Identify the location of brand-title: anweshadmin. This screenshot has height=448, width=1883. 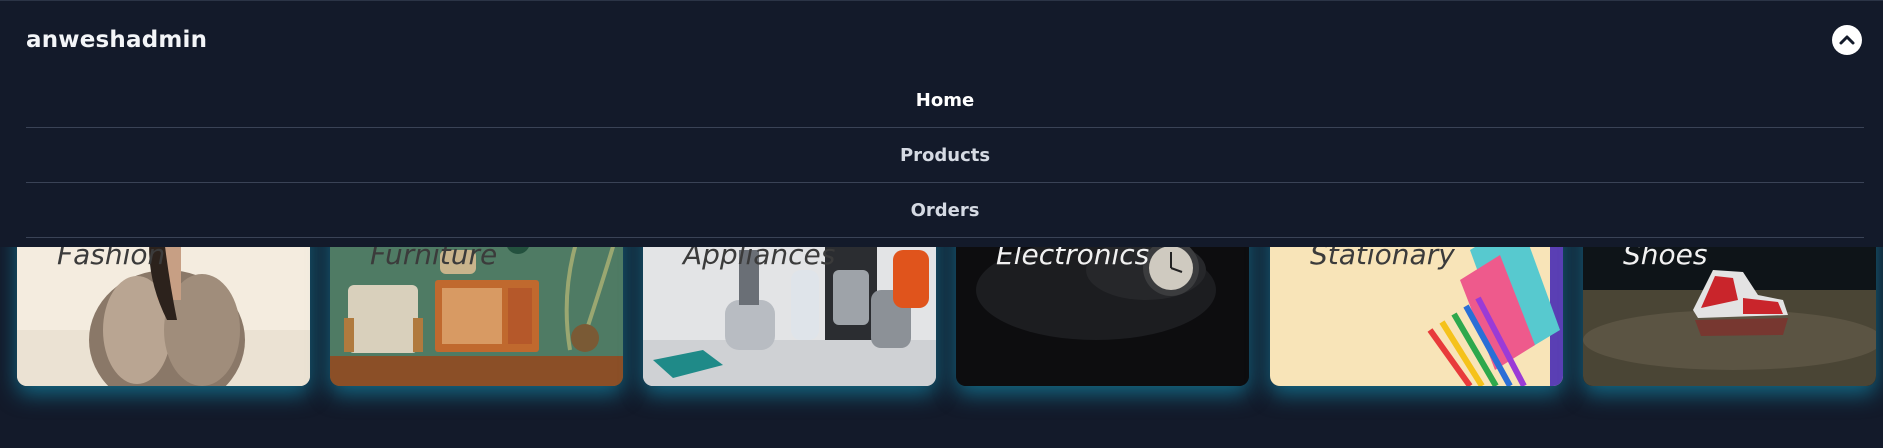
(116, 40).